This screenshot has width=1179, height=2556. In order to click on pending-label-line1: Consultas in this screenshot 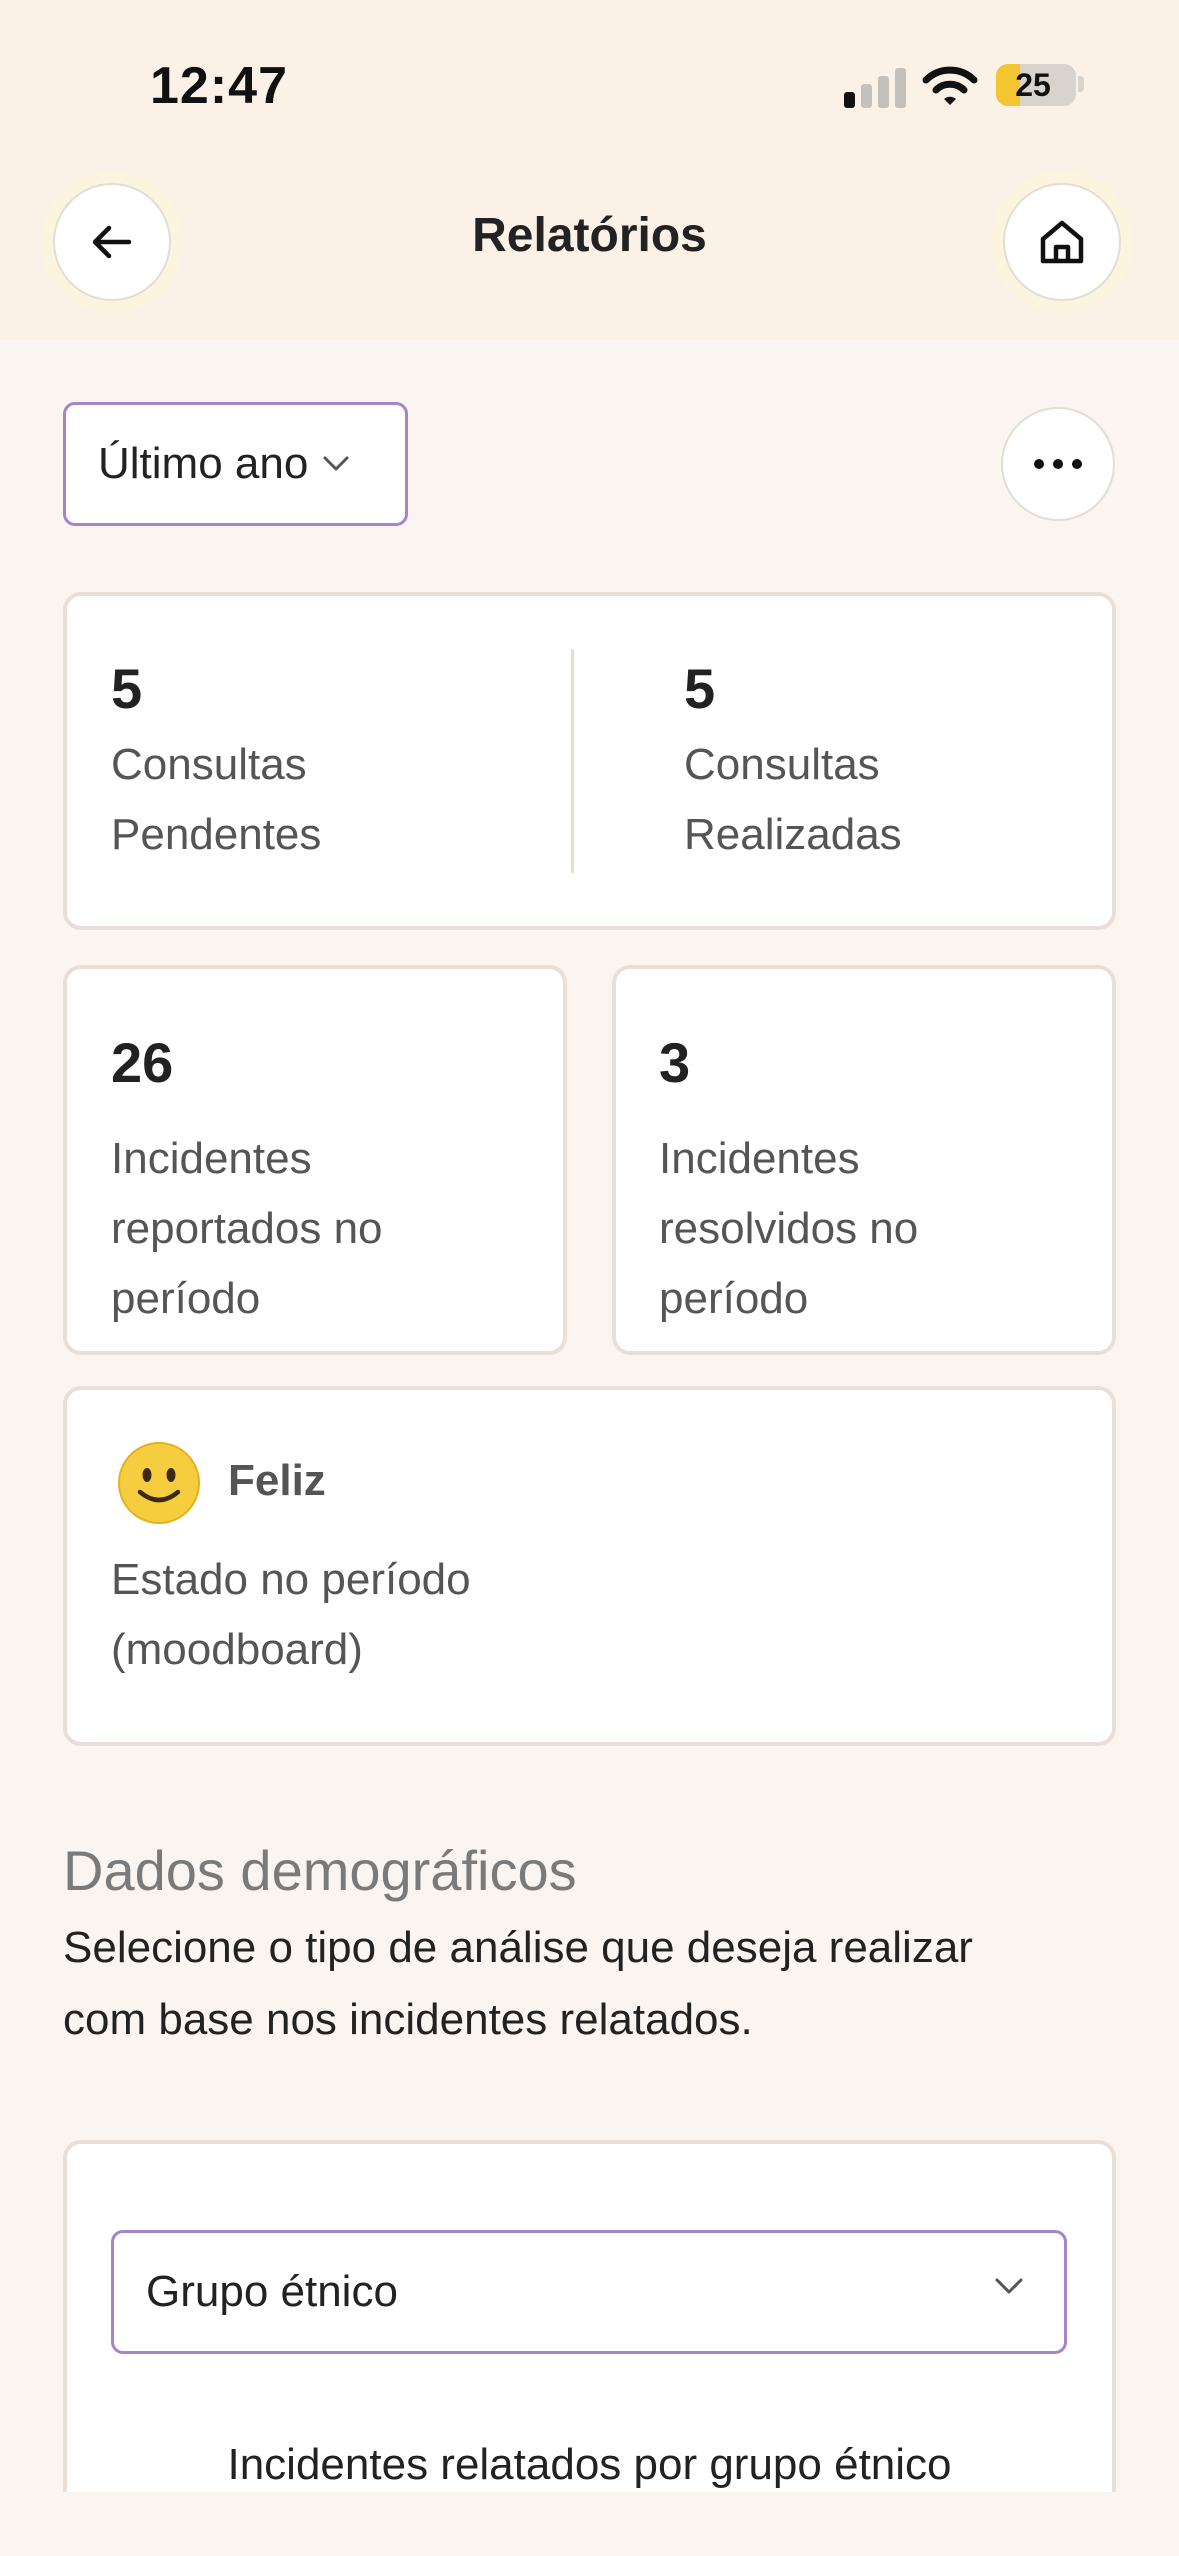, I will do `click(209, 764)`.